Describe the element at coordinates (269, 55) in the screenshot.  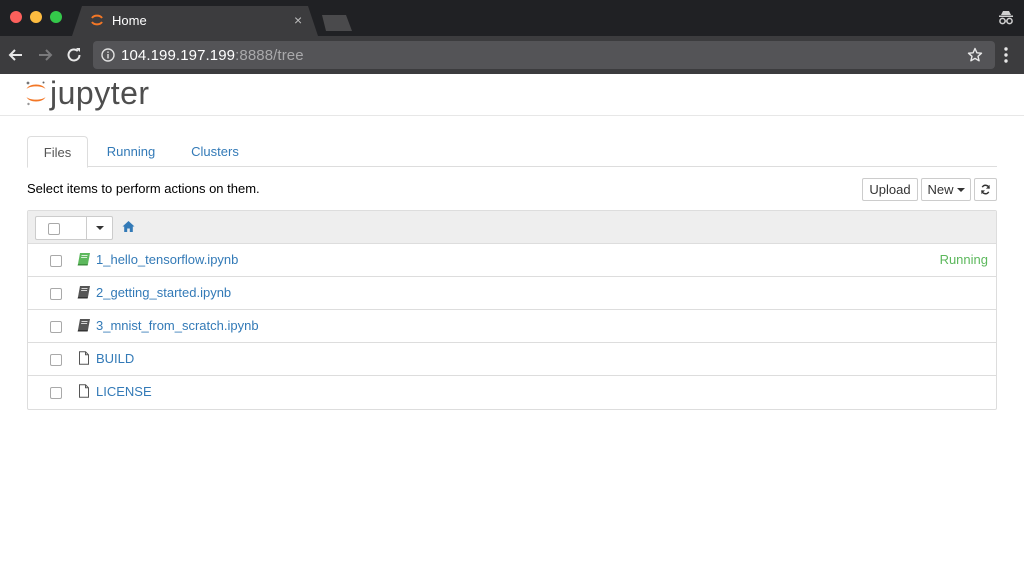
I see `url-path: :8888/tree` at that location.